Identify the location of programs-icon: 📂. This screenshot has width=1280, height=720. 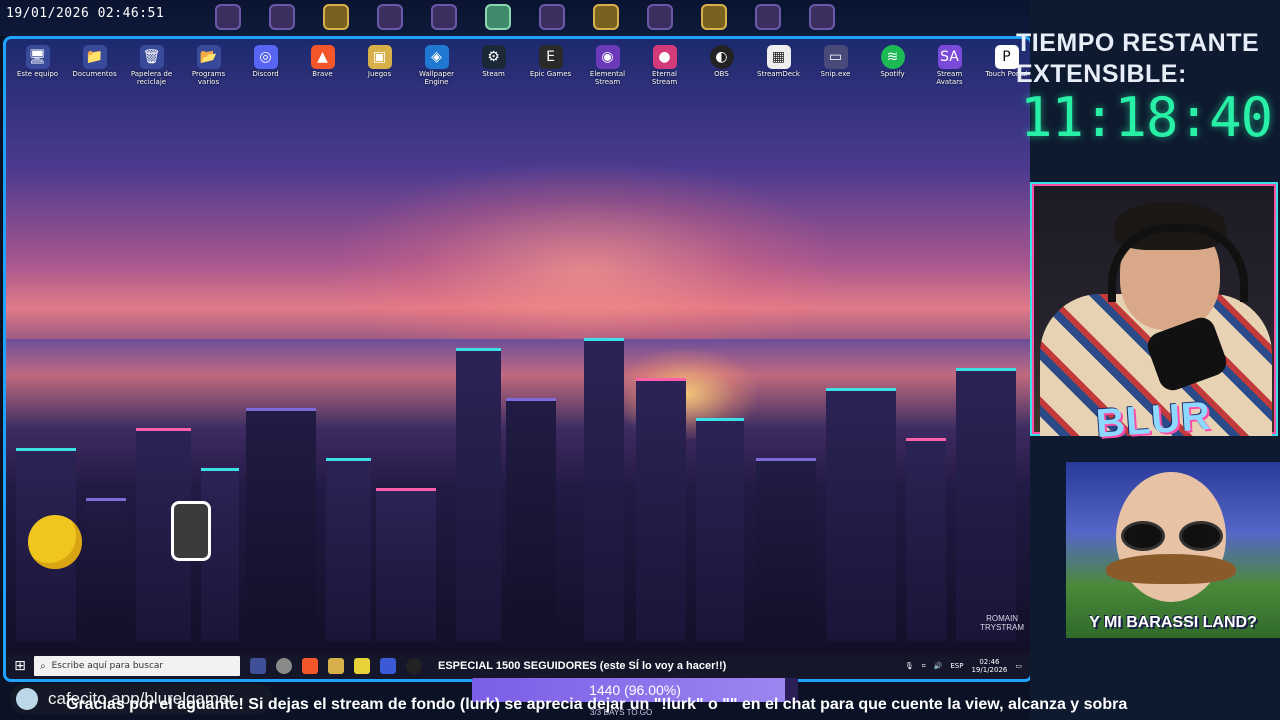
(208, 57).